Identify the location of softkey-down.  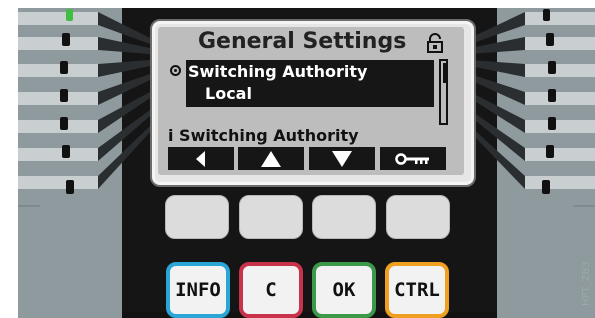
(342, 158).